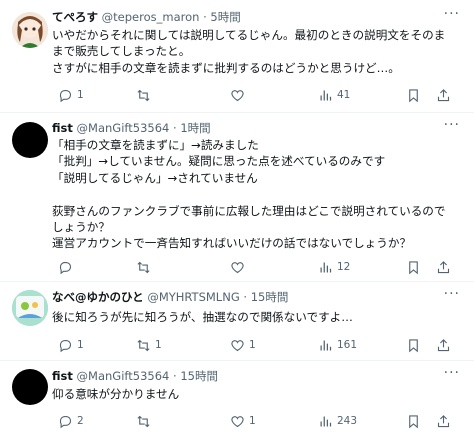  I want to click on timestamp: 1時間, so click(195, 128).